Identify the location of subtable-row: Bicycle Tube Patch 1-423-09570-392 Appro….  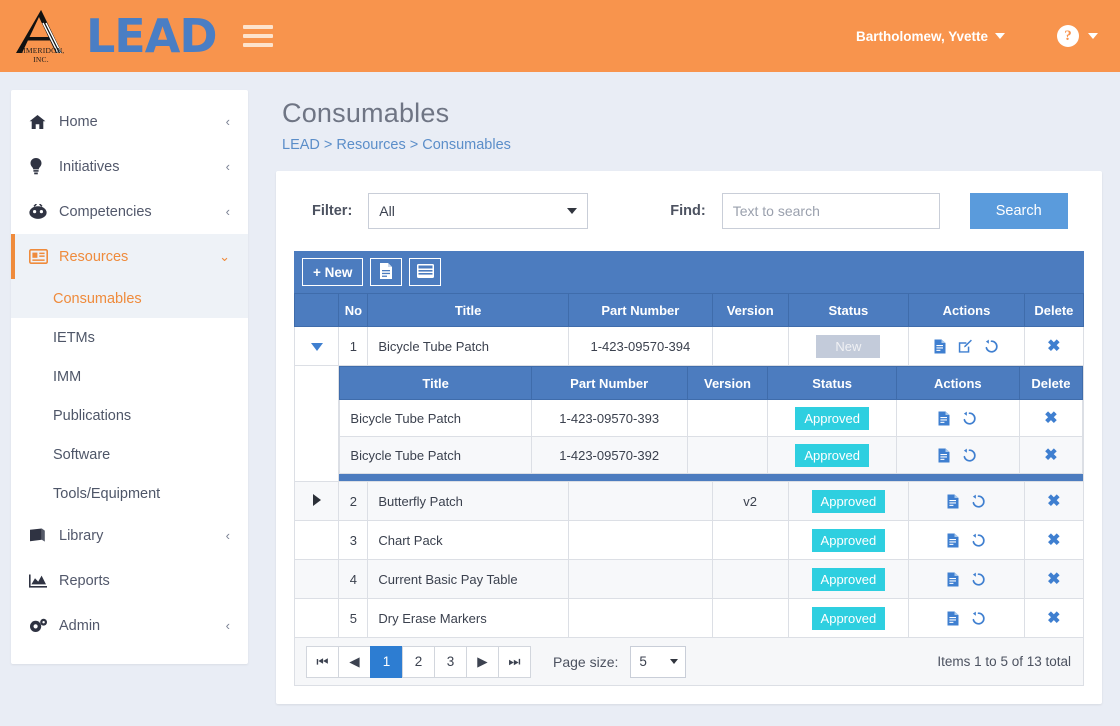
(711, 455).